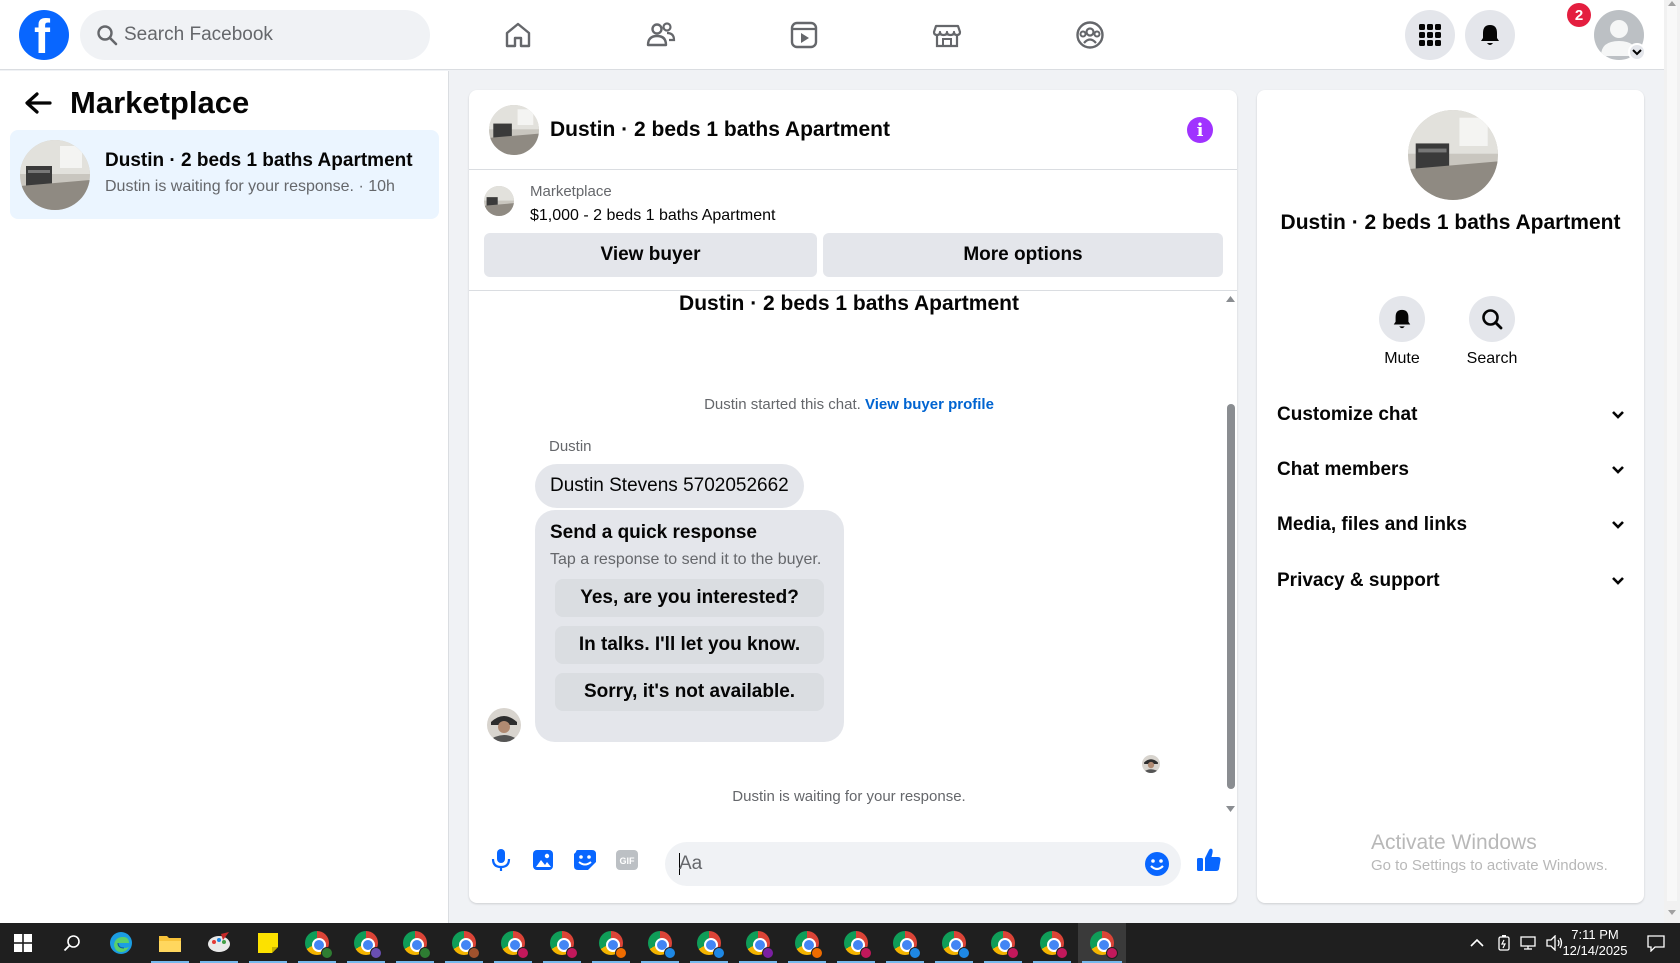 The image size is (1680, 963). What do you see at coordinates (269, 35) in the screenshot?
I see `search-input` at bounding box center [269, 35].